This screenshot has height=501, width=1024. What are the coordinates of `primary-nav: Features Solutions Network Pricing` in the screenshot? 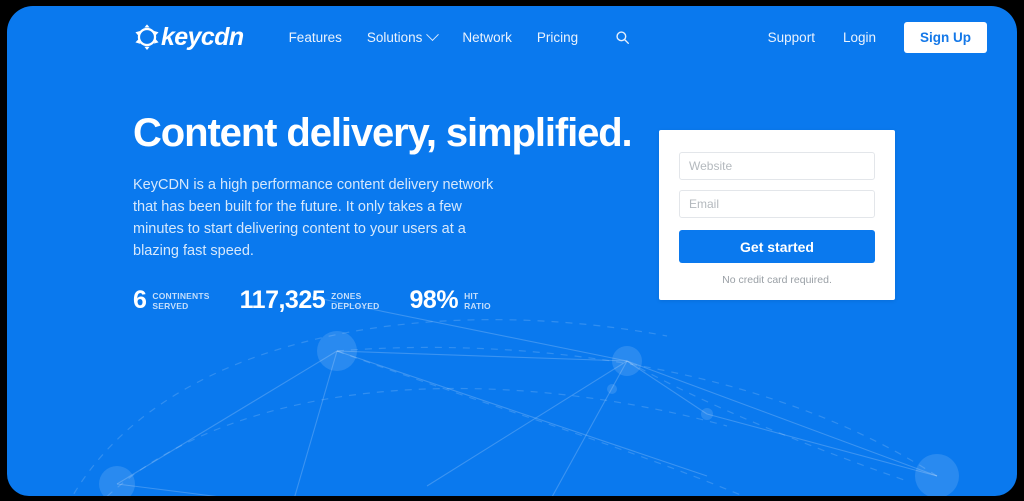 It's located at (462, 37).